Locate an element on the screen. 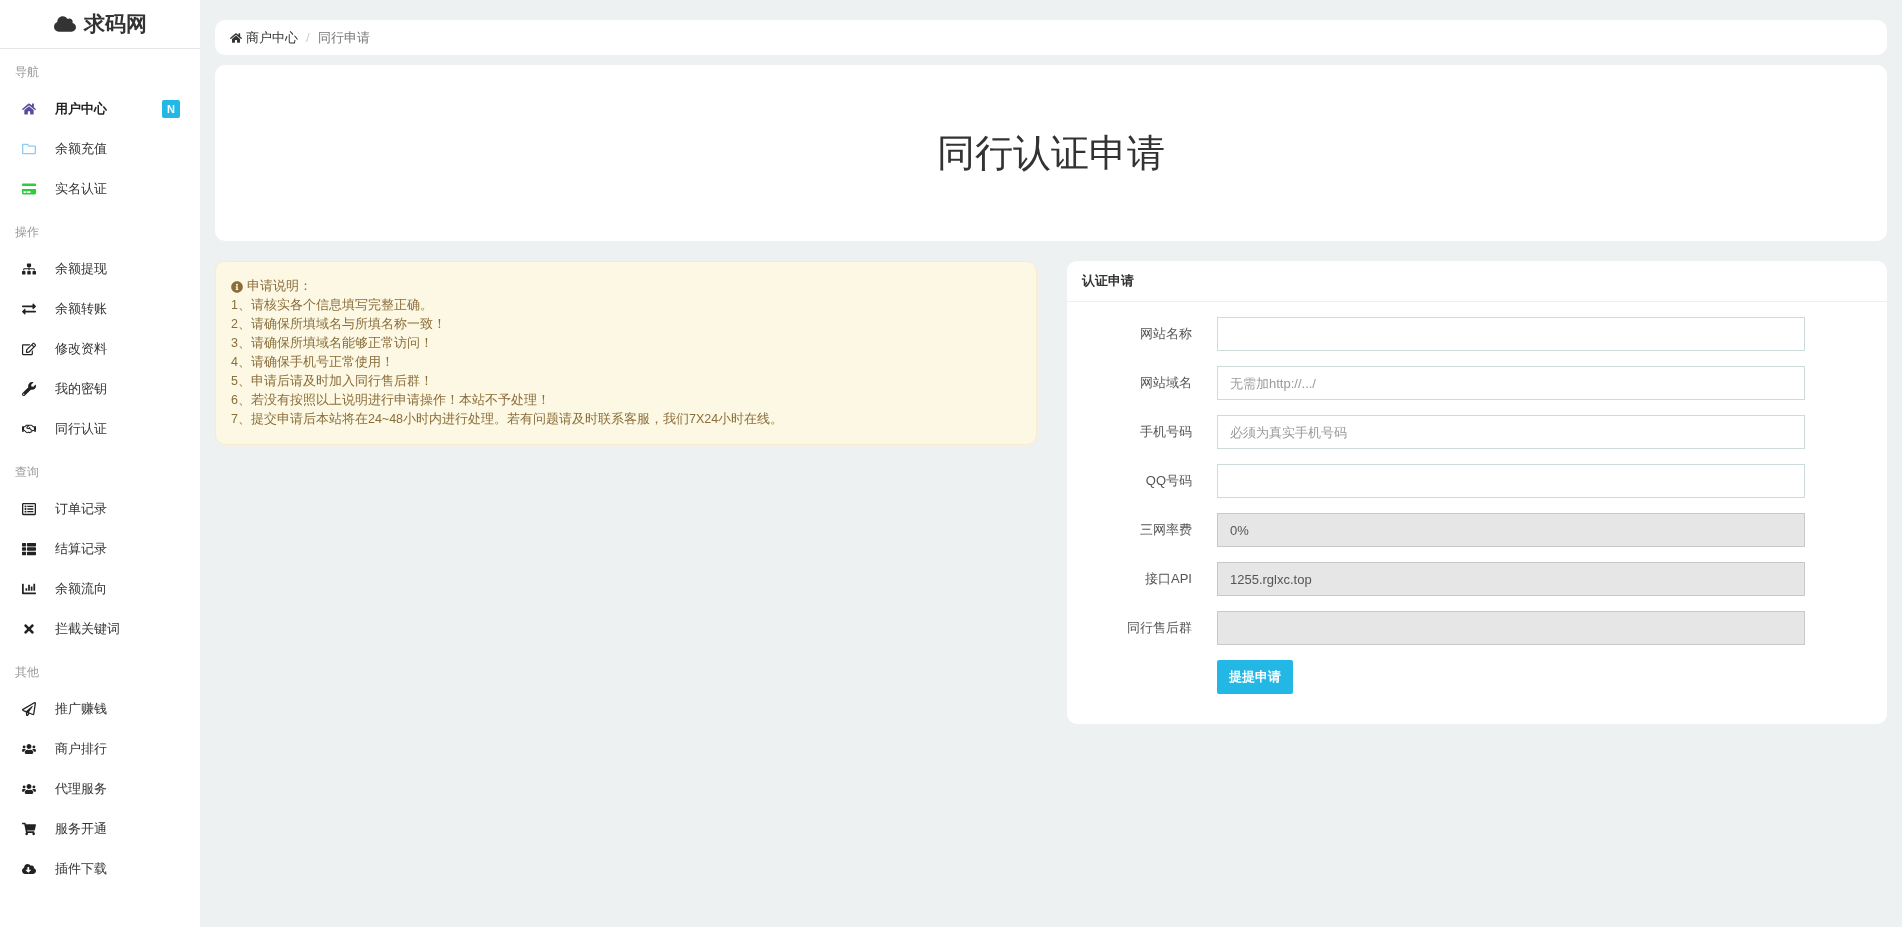 This screenshot has height=927, width=1902. sidebar-item: 余额提现 is located at coordinates (100, 269).